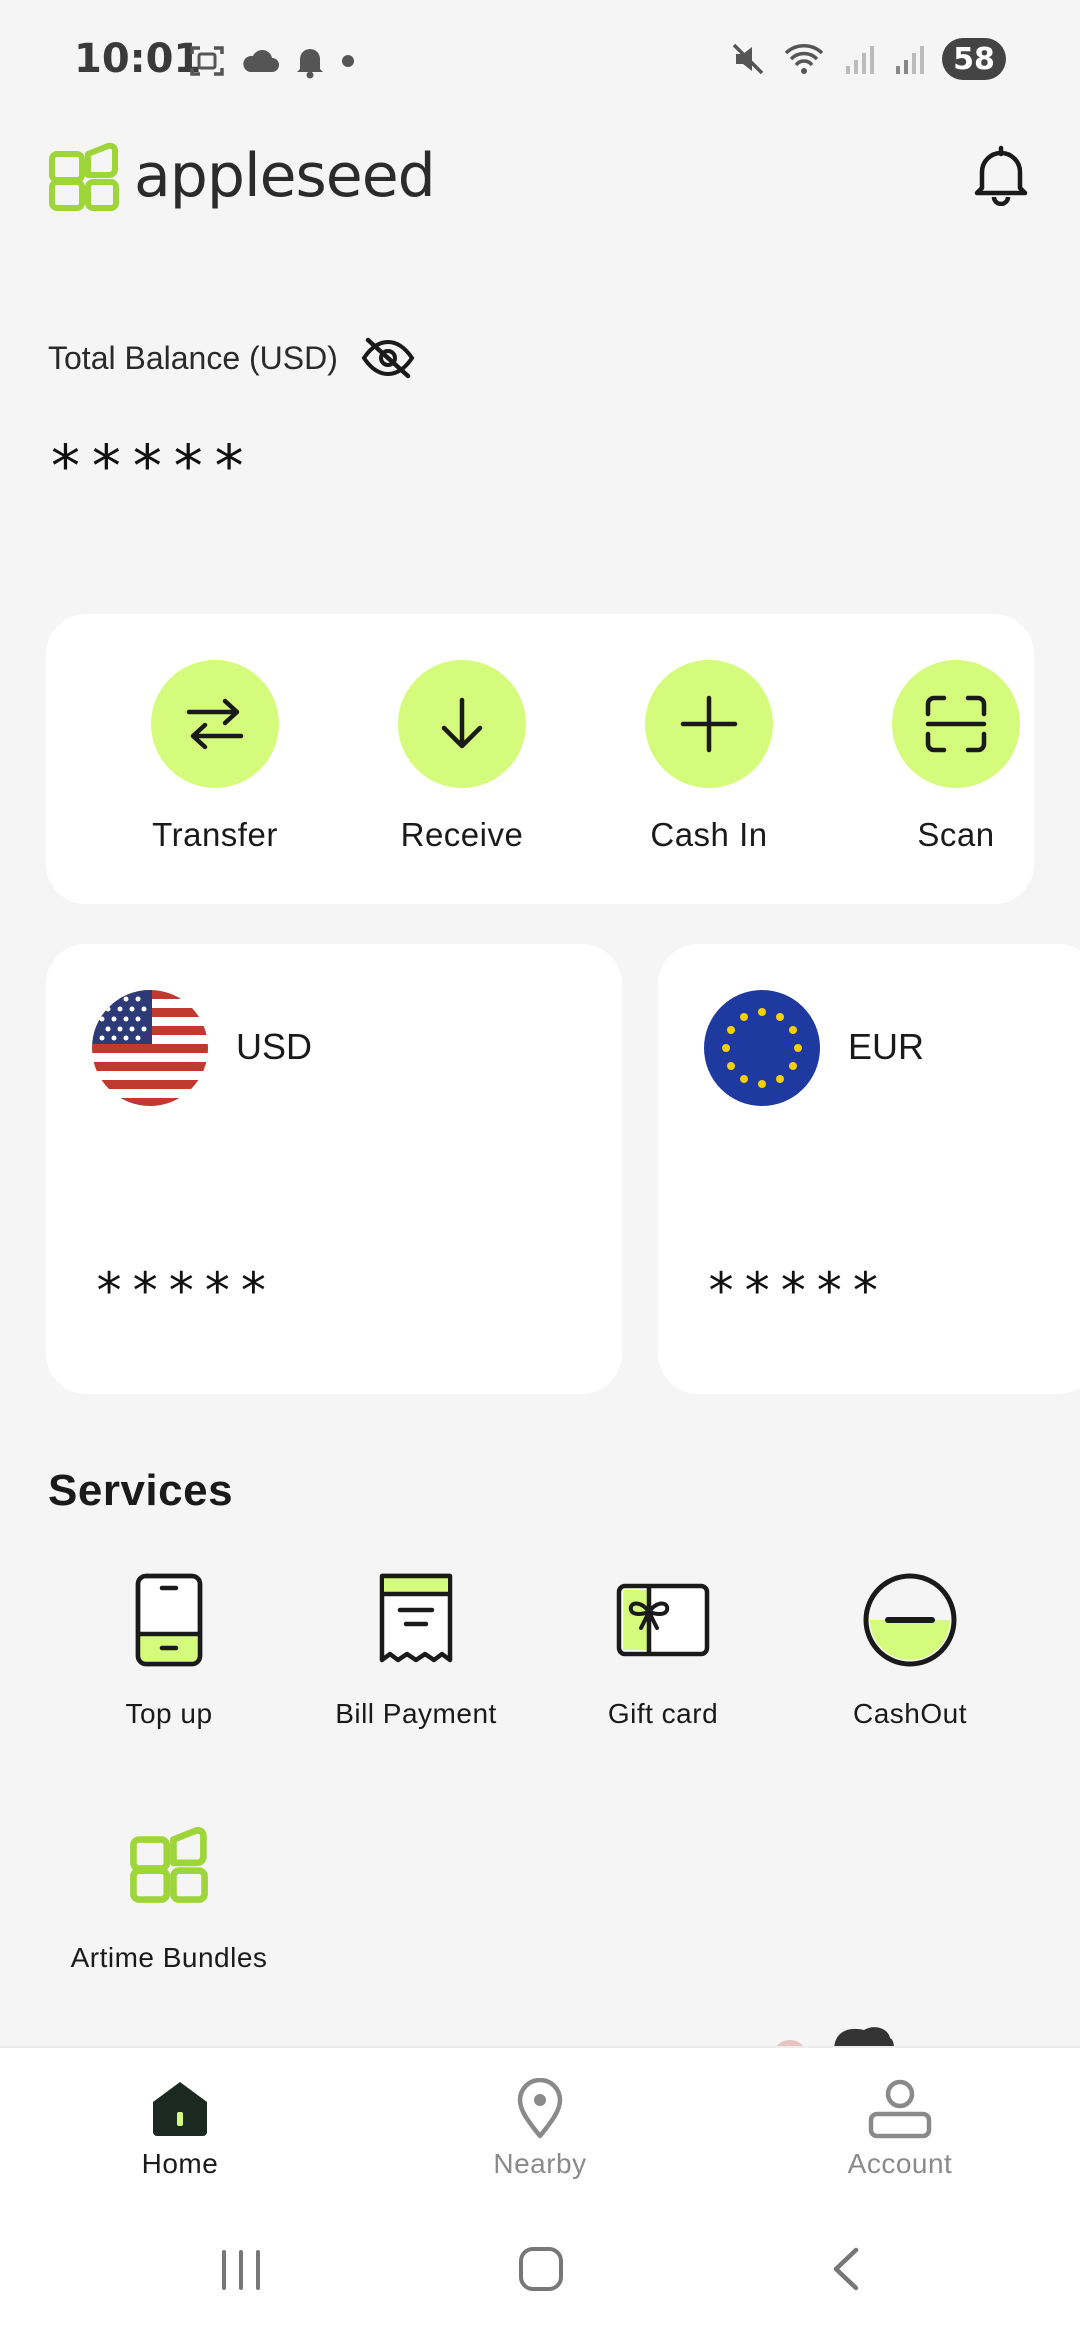  I want to click on cloud-icon, so click(260, 61).